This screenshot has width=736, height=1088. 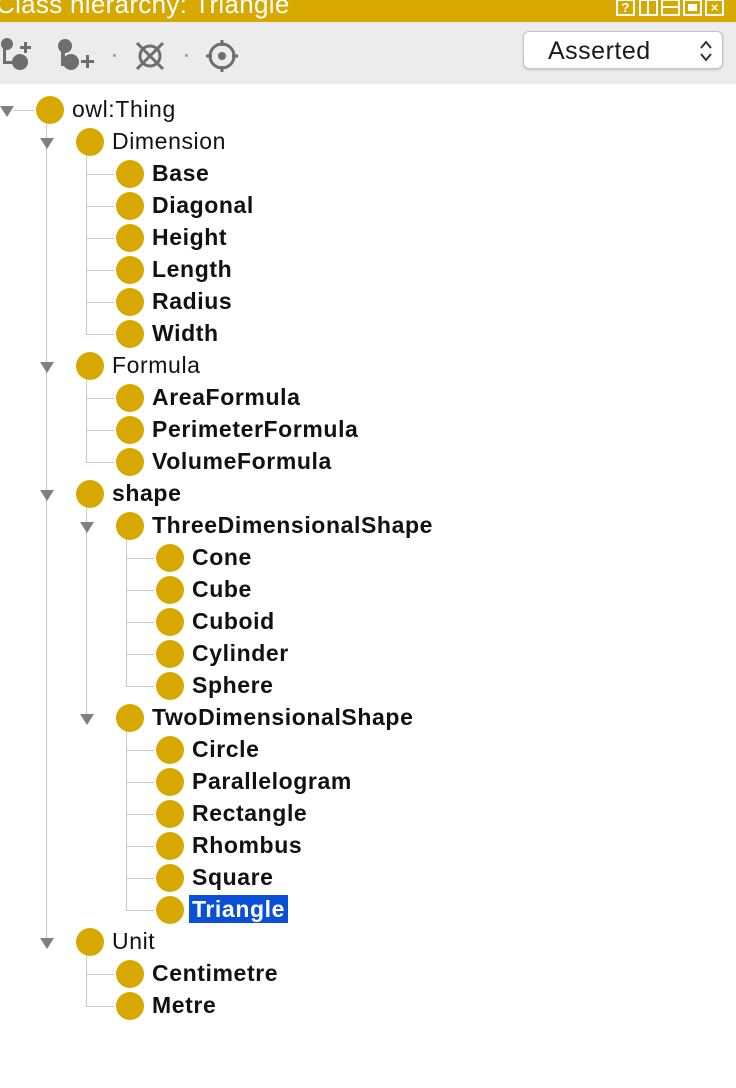 I want to click on find-class-icon, so click(x=225, y=56).